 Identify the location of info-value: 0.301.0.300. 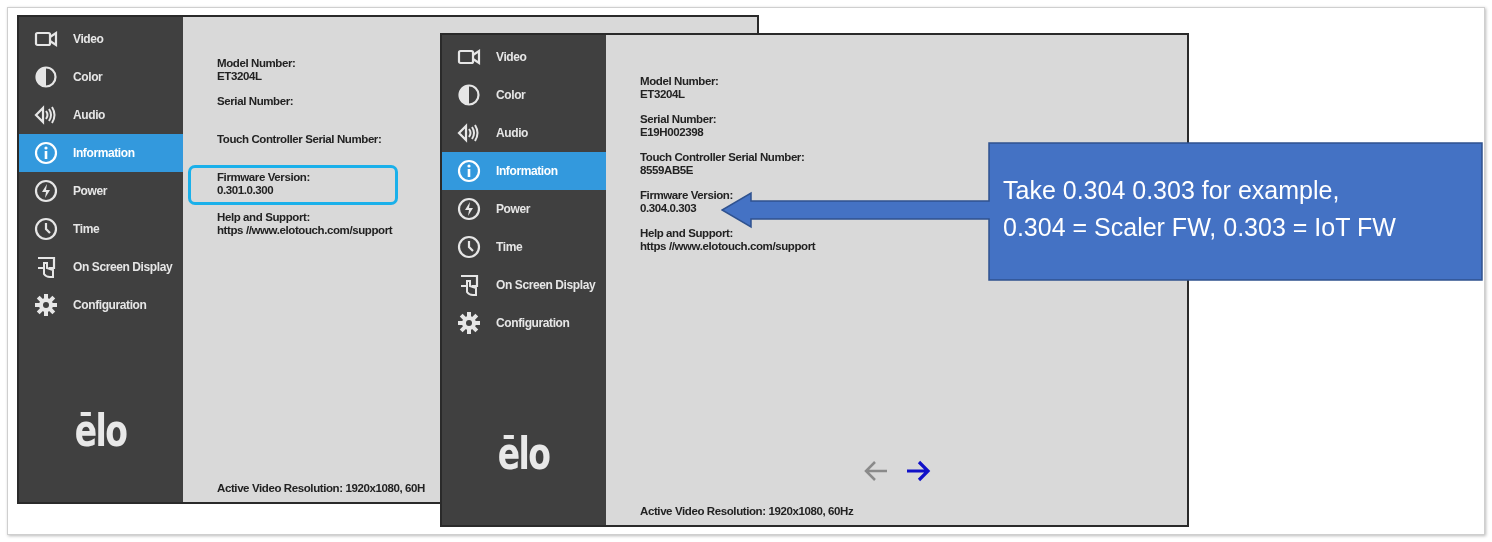
(246, 190).